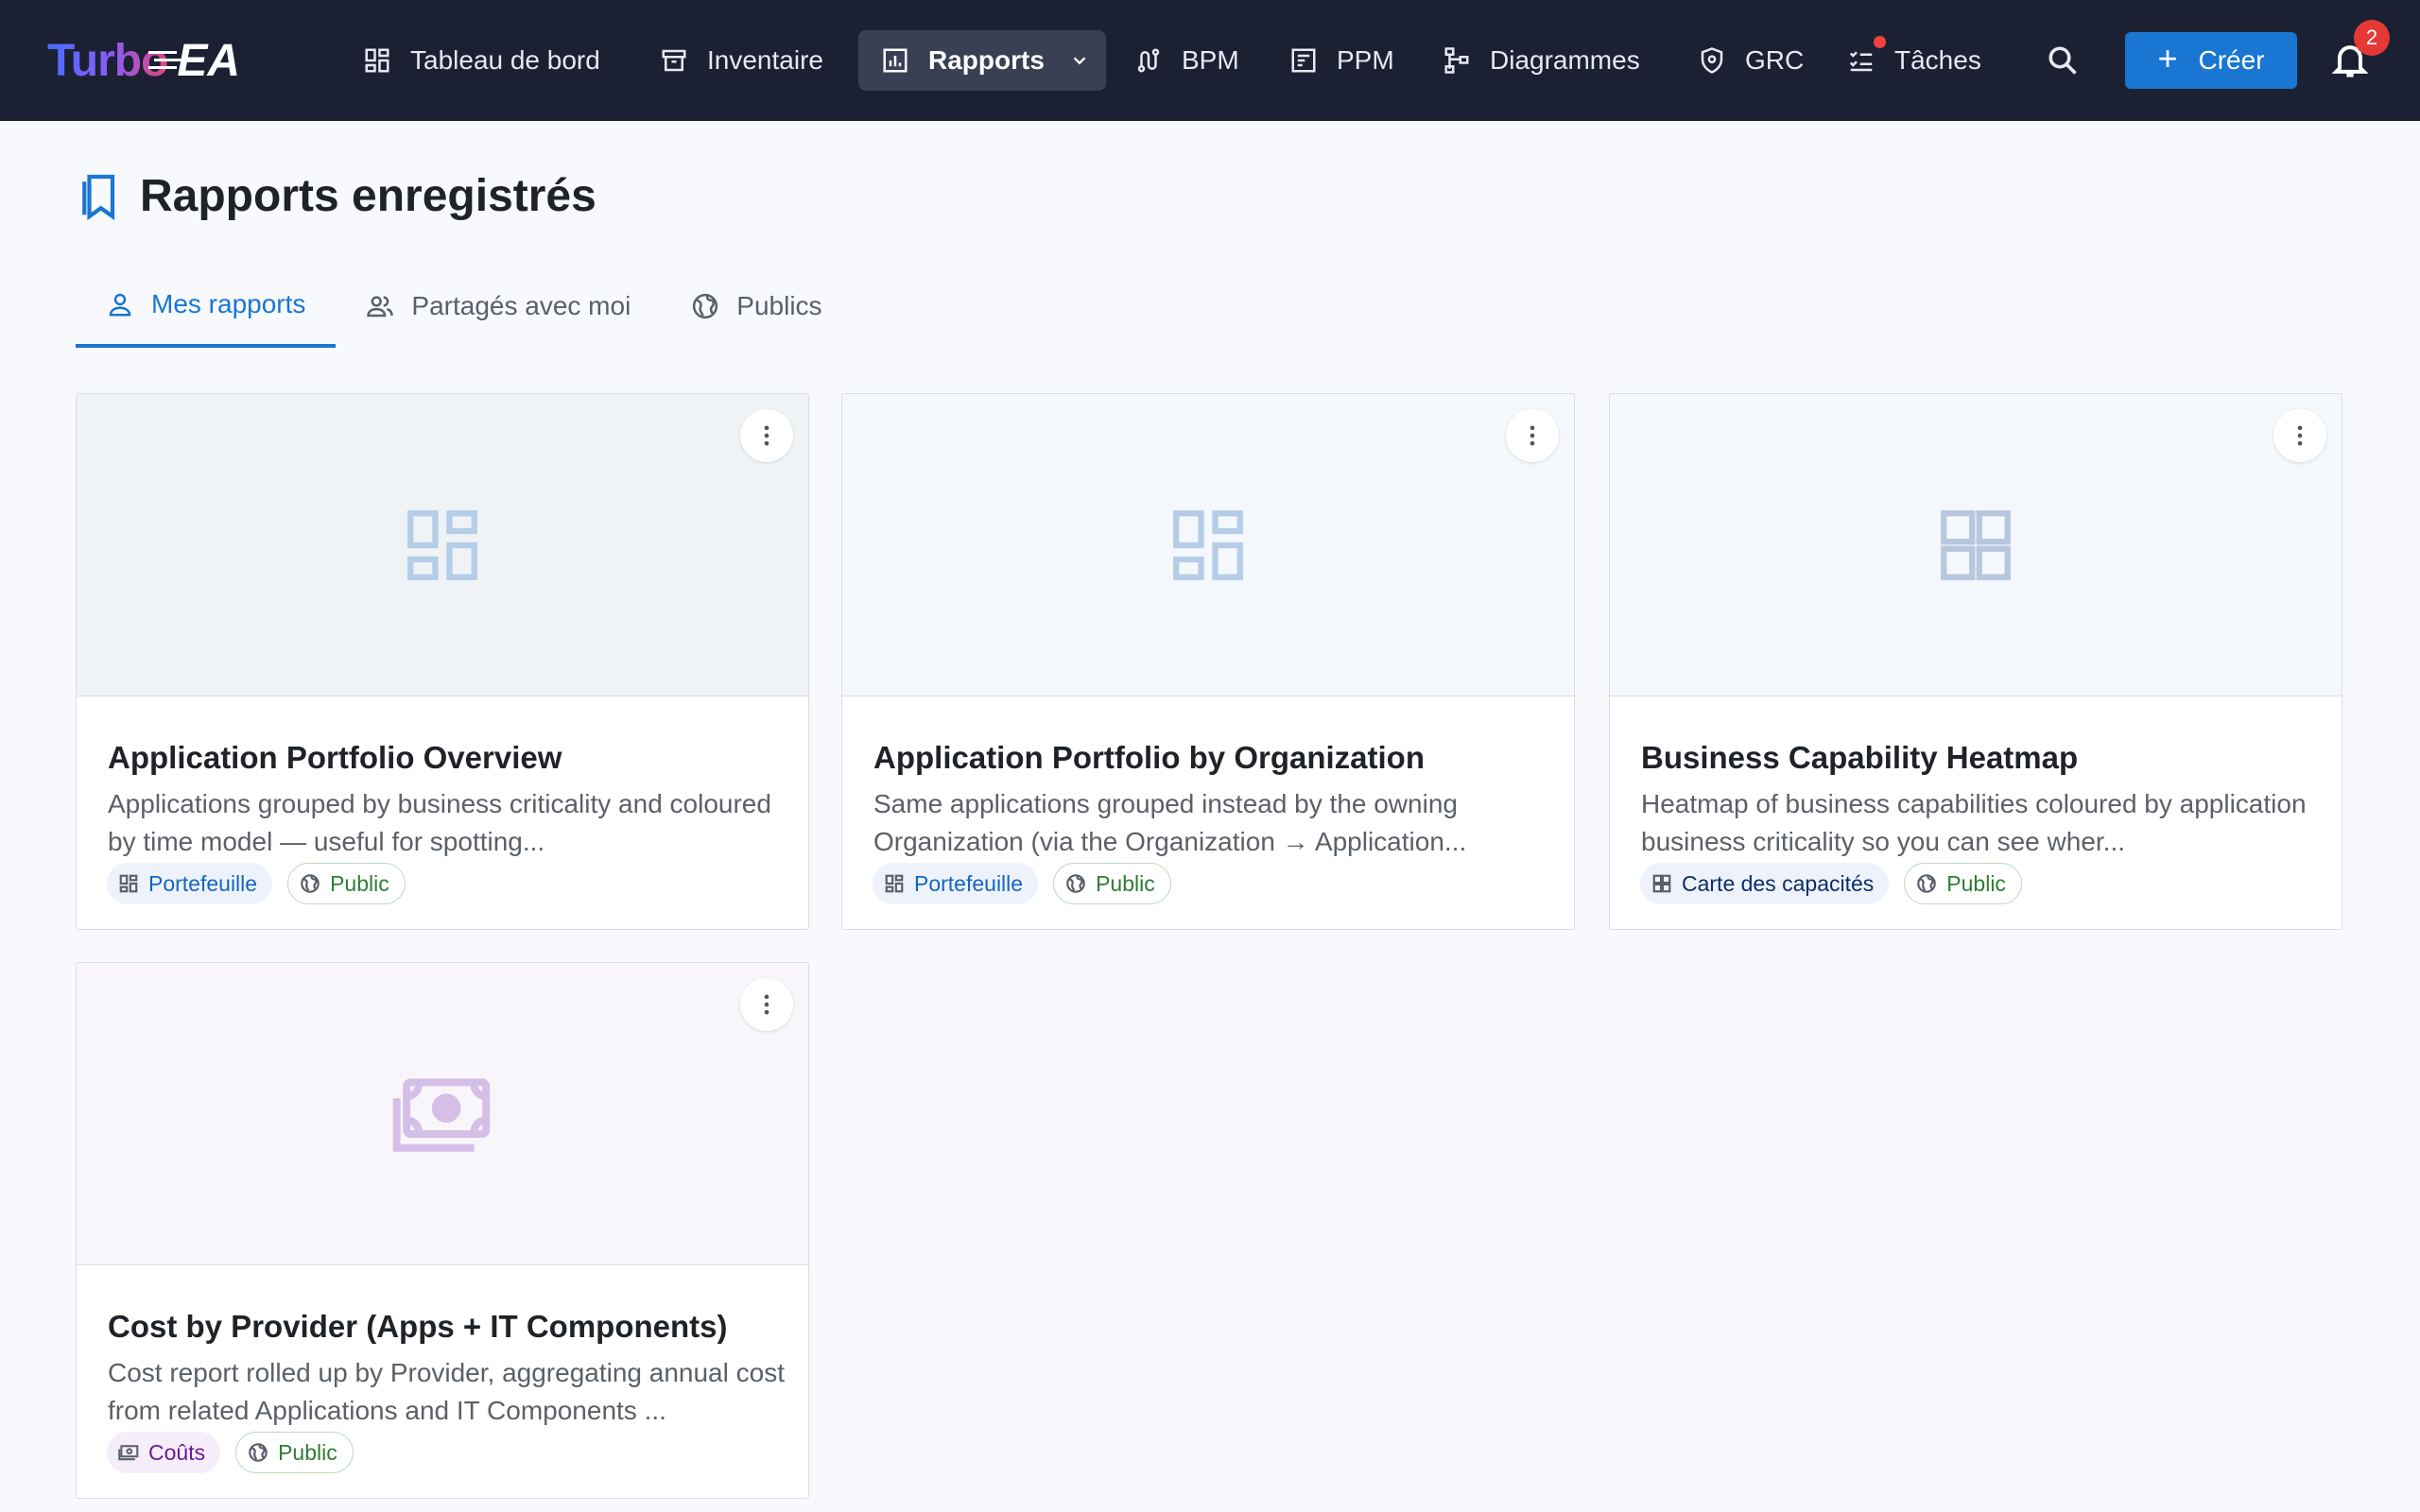 The width and height of the screenshot is (2420, 1512). What do you see at coordinates (1765, 883) in the screenshot?
I see `report-type-chip: Carte des capacités` at bounding box center [1765, 883].